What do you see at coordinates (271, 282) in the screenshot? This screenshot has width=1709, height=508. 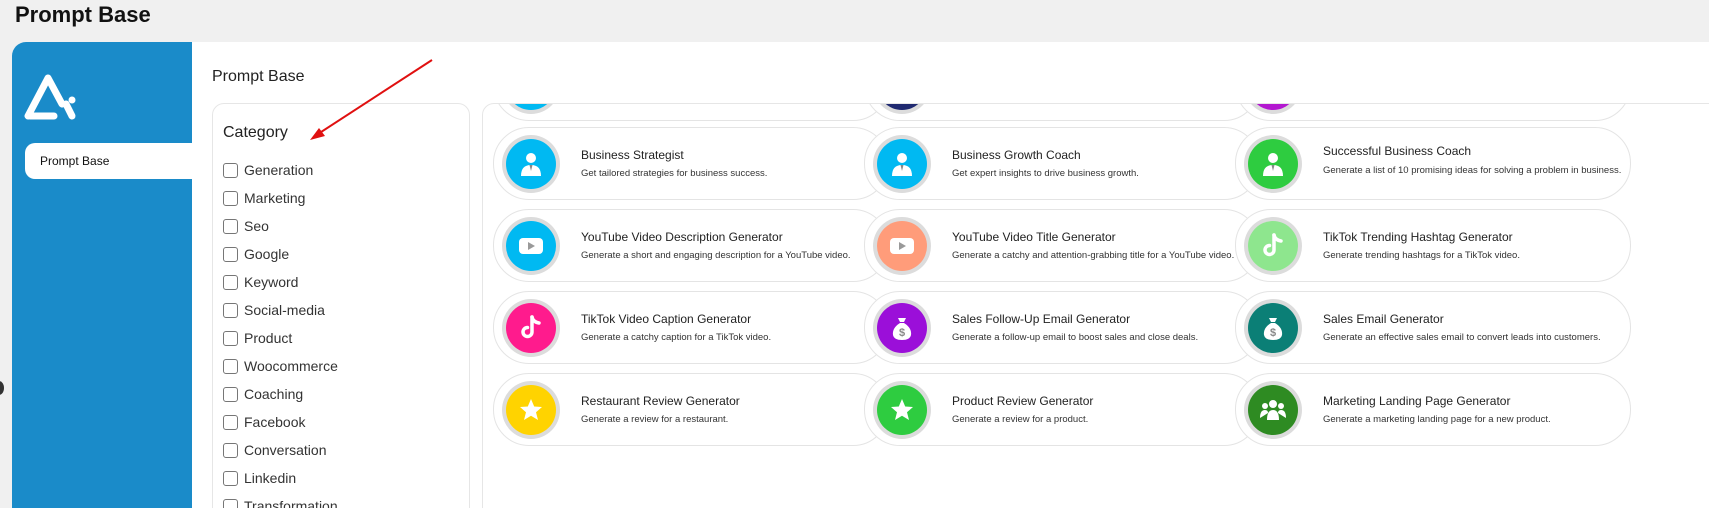 I see `category-label: Keyword` at bounding box center [271, 282].